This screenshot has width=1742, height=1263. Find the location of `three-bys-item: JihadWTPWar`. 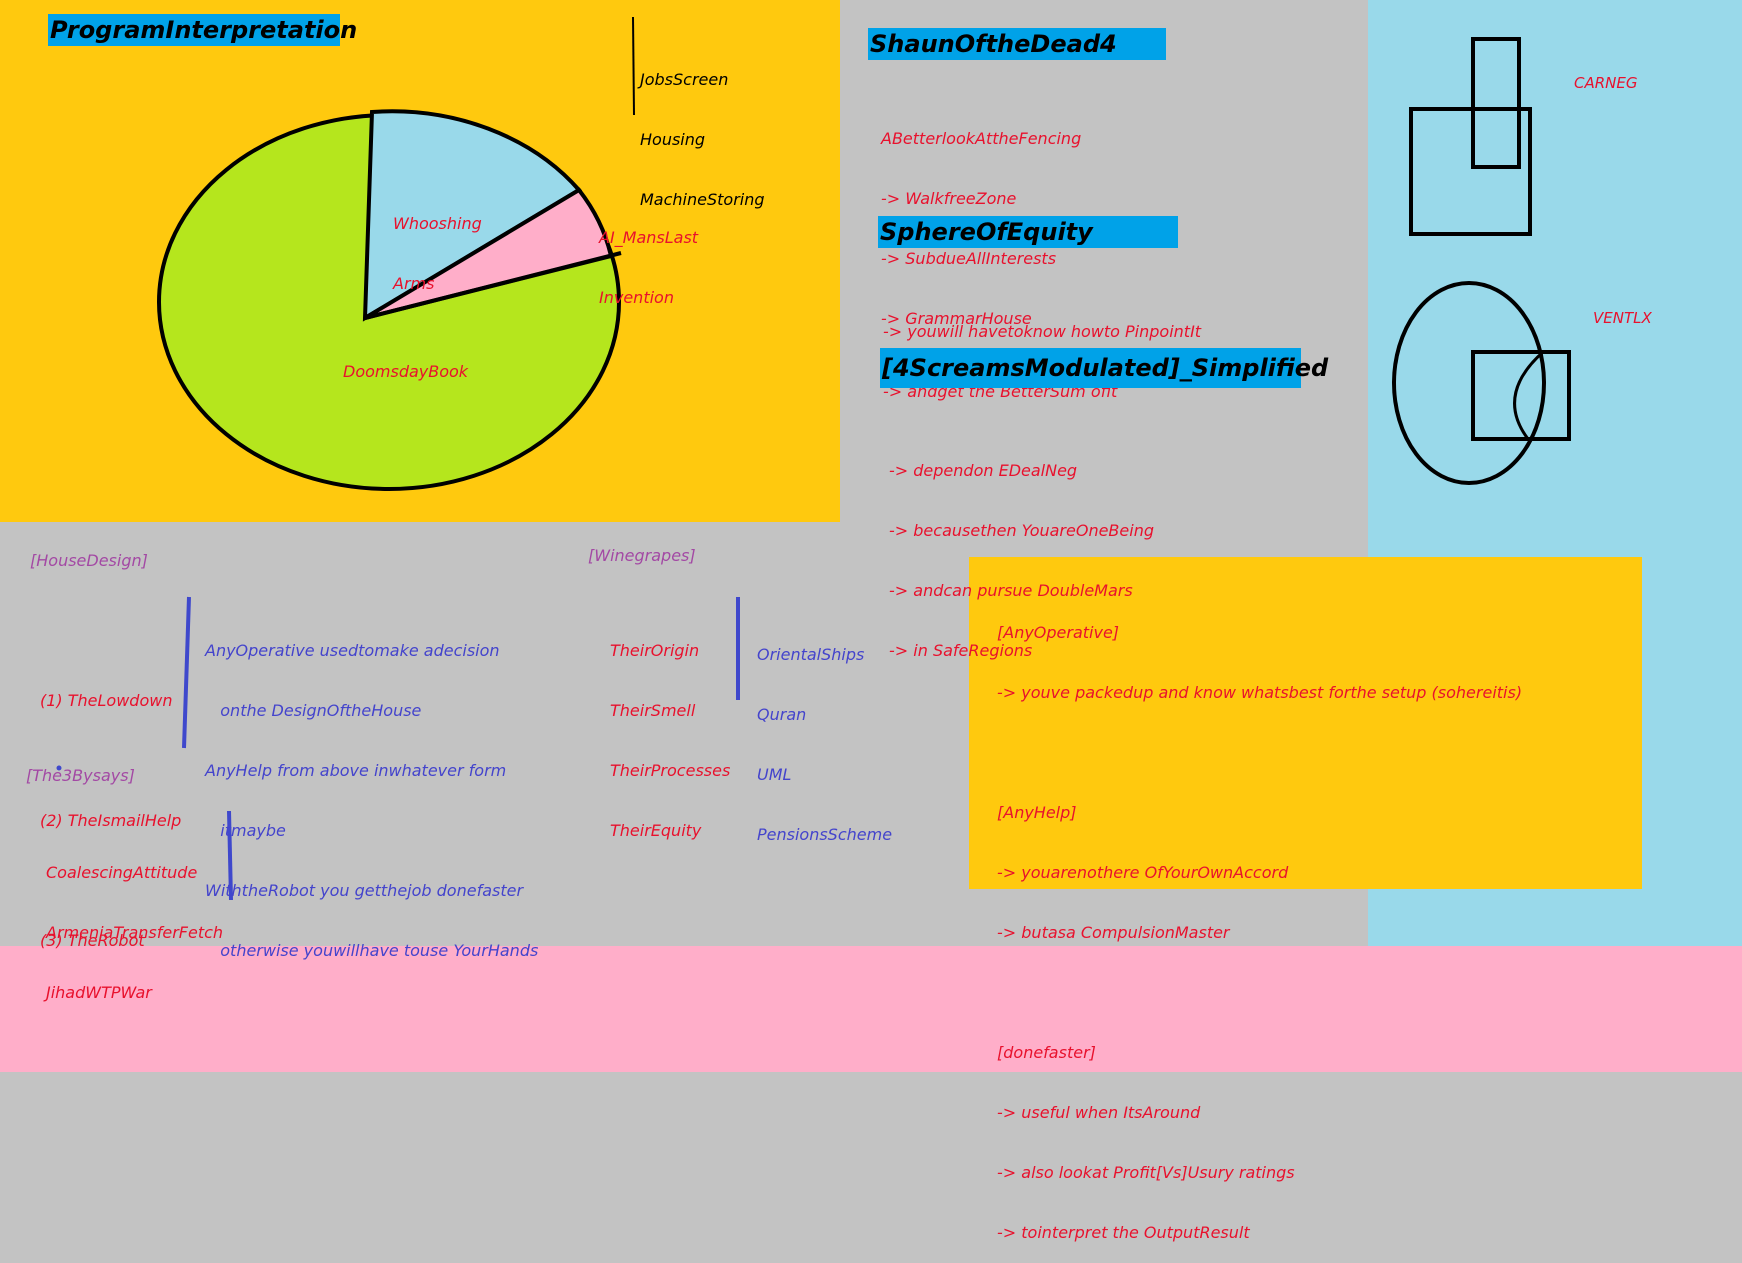

three-bys-item: JihadWTPWar is located at coordinates (99, 992).